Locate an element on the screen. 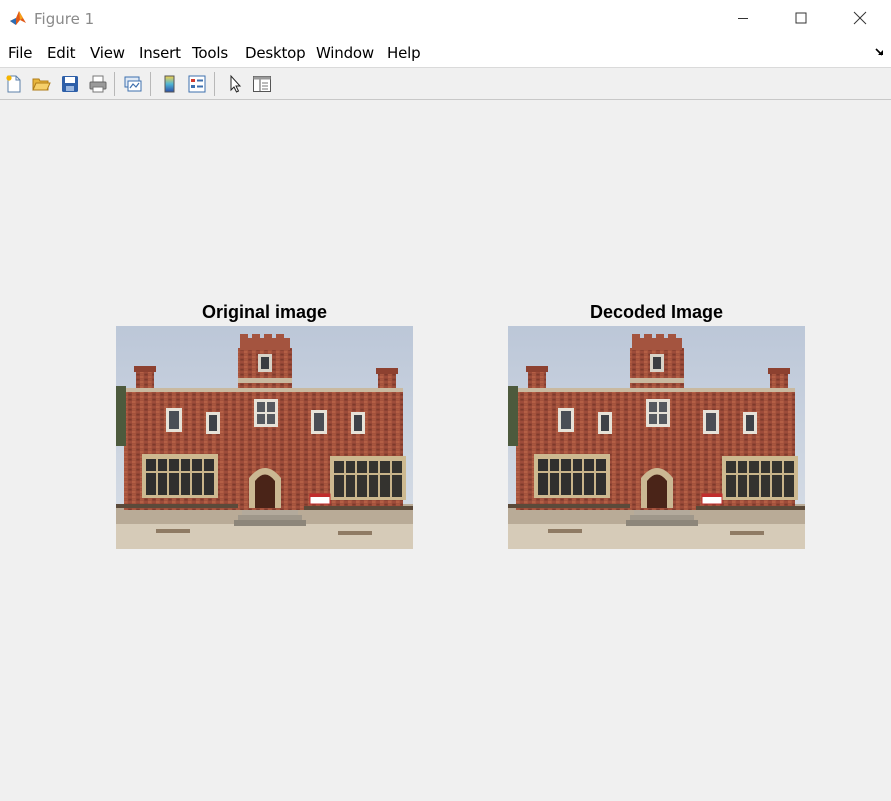 The height and width of the screenshot is (801, 891). panel-toggle-icon is located at coordinates (262, 84).